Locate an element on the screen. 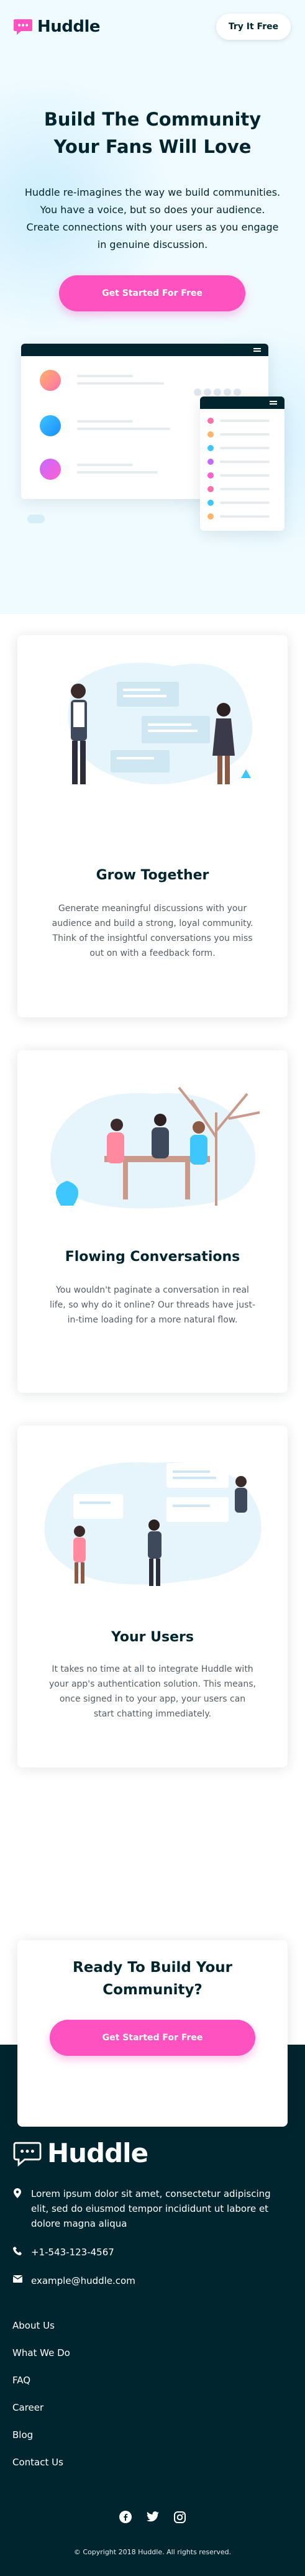 Image resolution: width=305 pixels, height=2576 pixels. phone-icon is located at coordinates (17, 2252).